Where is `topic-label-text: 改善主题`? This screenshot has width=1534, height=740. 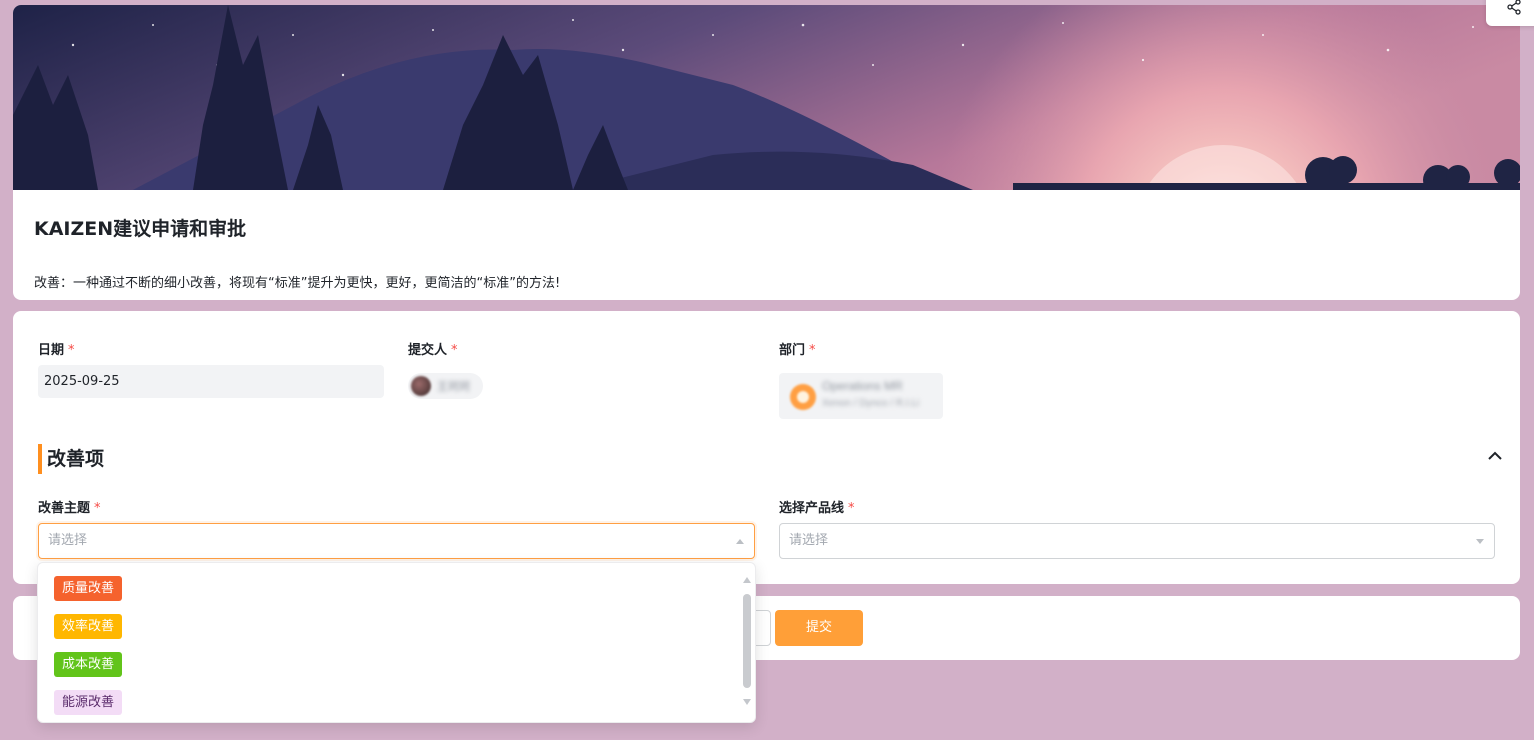
topic-label-text: 改善主题 is located at coordinates (64, 508).